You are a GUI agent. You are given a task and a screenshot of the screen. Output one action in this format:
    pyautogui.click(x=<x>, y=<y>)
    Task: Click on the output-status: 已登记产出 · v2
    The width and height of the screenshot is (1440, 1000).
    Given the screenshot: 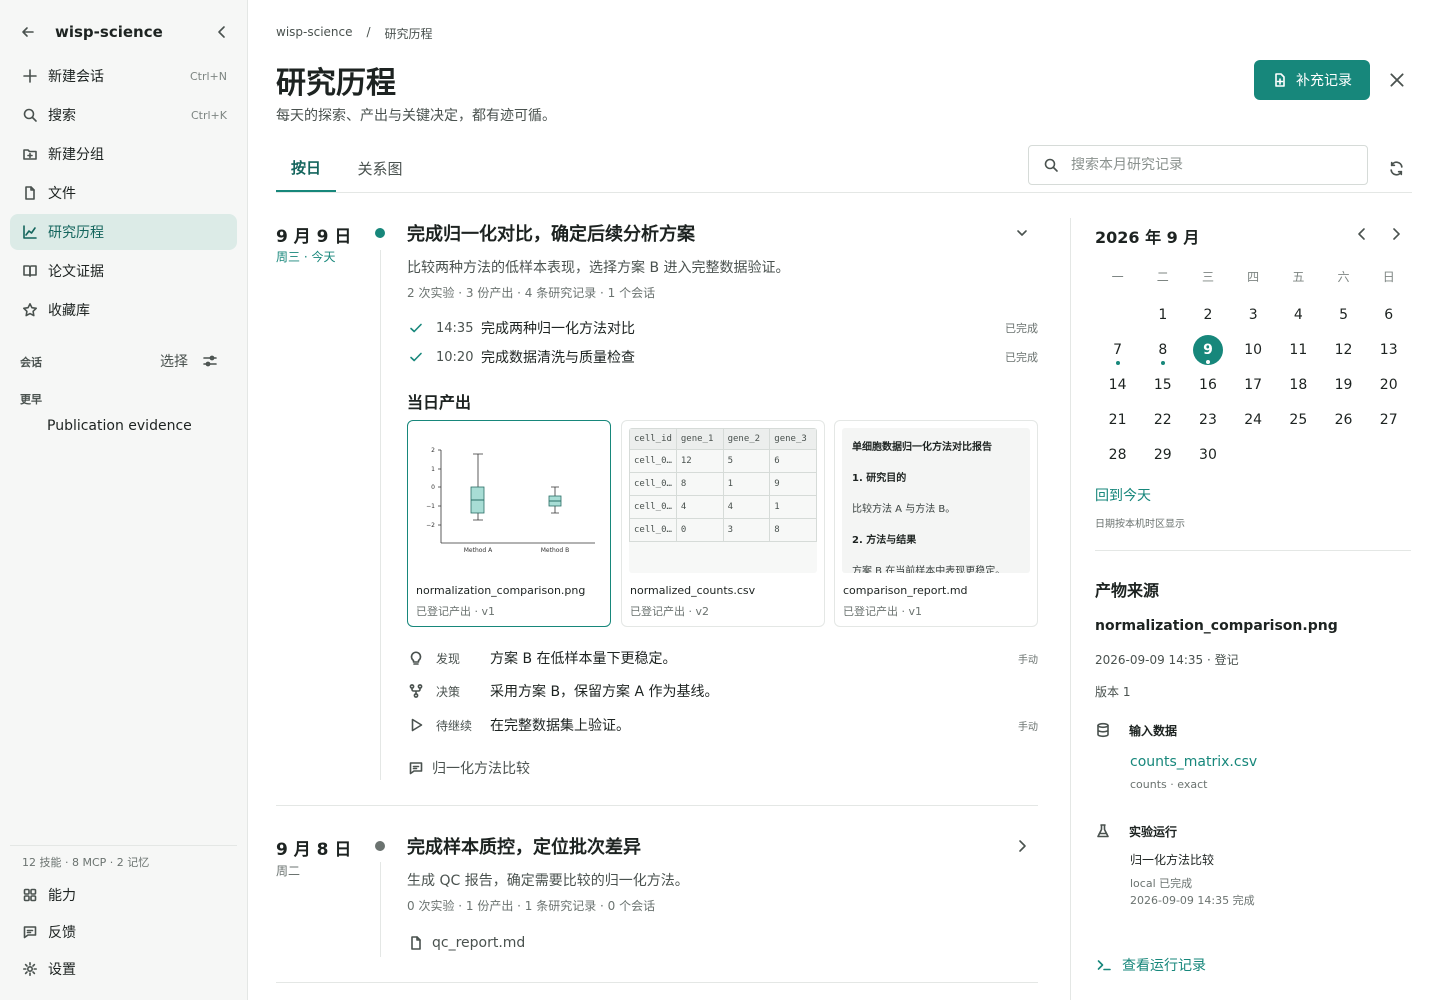 What is the action you would take?
    pyautogui.click(x=669, y=611)
    